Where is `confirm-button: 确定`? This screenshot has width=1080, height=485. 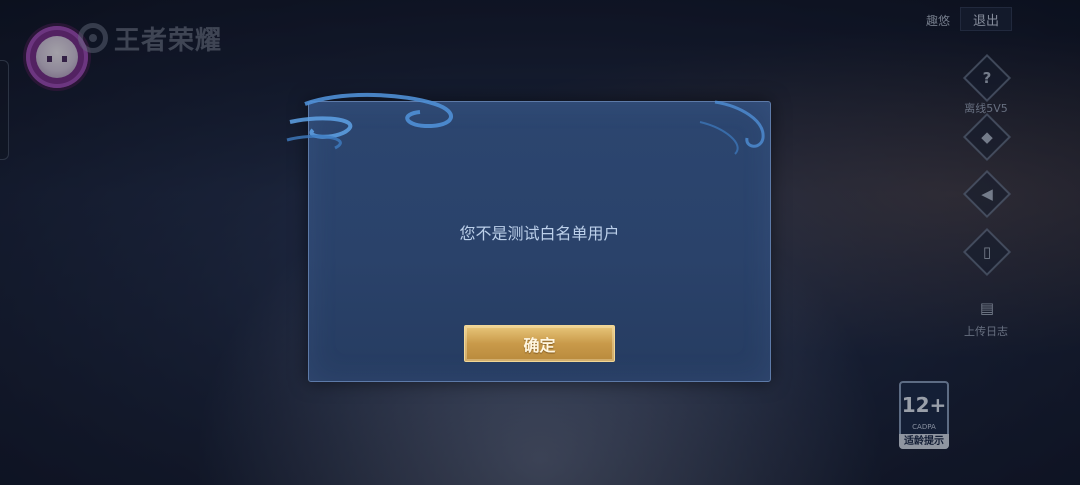 confirm-button: 确定 is located at coordinates (539, 343).